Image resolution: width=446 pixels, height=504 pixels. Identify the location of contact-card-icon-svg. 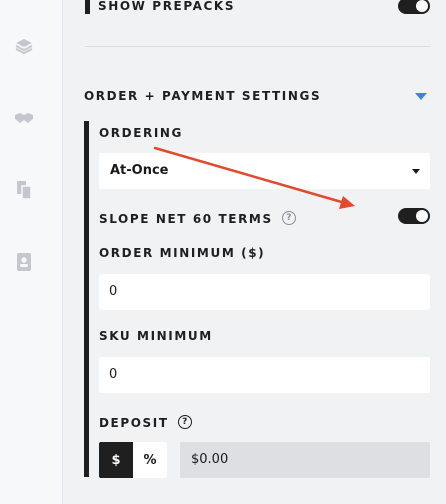
(24, 262).